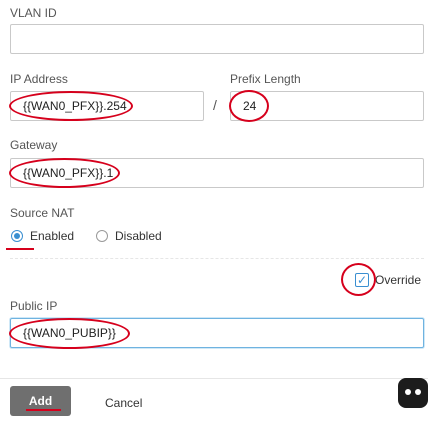  I want to click on add-button: Add, so click(40, 401).